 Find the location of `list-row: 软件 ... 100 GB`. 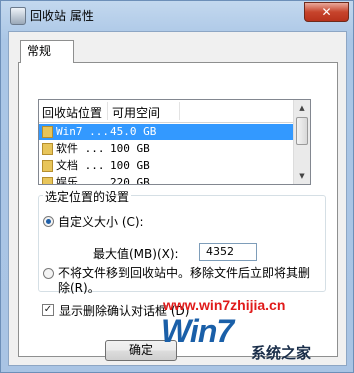

list-row: 软件 ... 100 GB is located at coordinates (166, 149).